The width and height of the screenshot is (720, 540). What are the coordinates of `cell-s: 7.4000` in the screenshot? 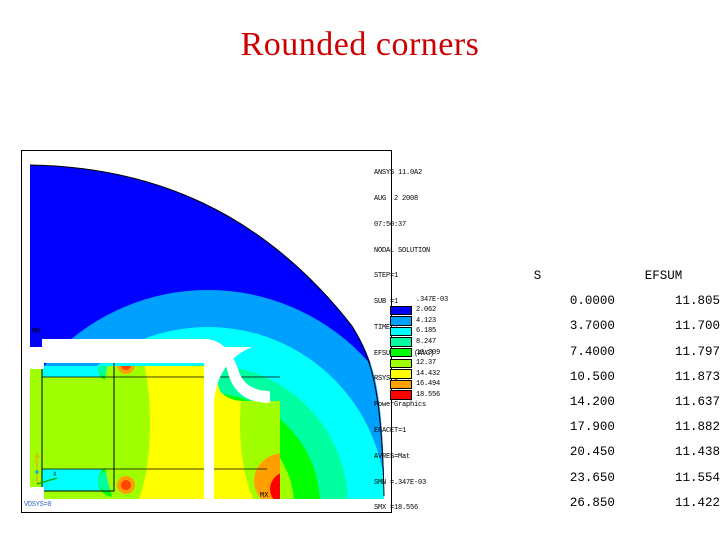 It's located at (592, 351).